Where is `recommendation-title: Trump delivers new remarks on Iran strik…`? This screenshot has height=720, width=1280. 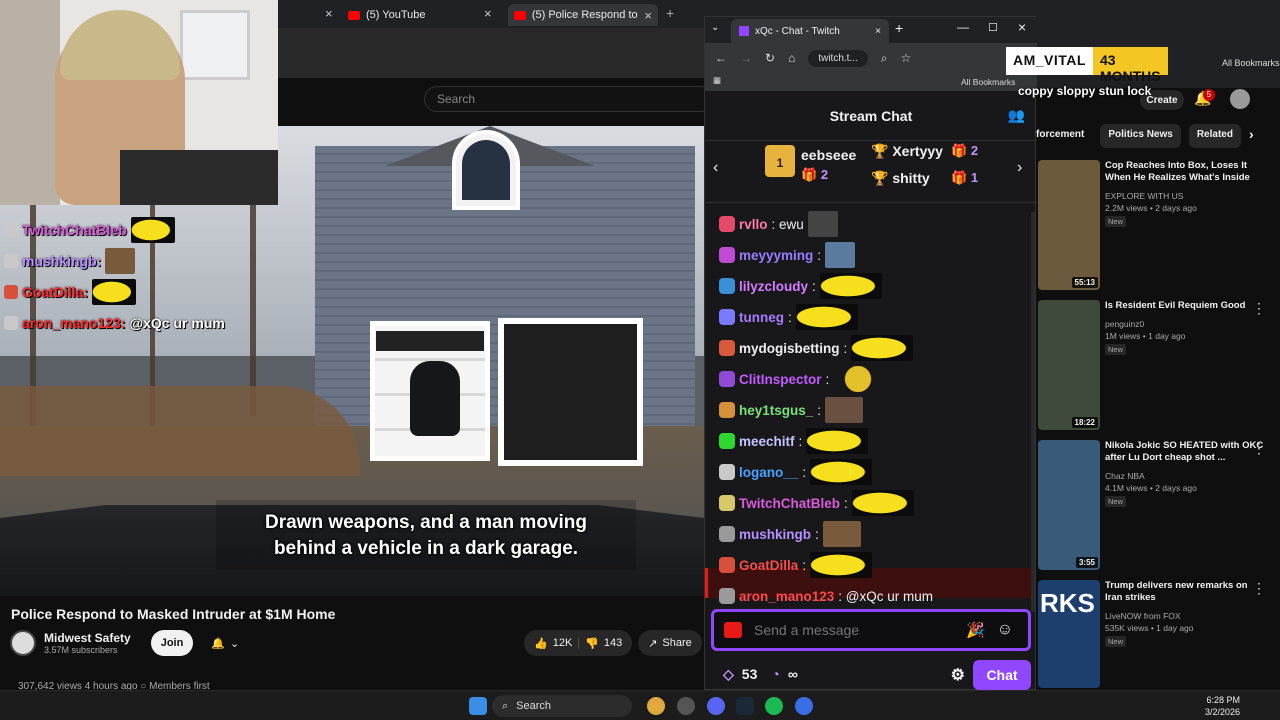 recommendation-title: Trump delivers new remarks on Iran strik… is located at coordinates (1185, 592).